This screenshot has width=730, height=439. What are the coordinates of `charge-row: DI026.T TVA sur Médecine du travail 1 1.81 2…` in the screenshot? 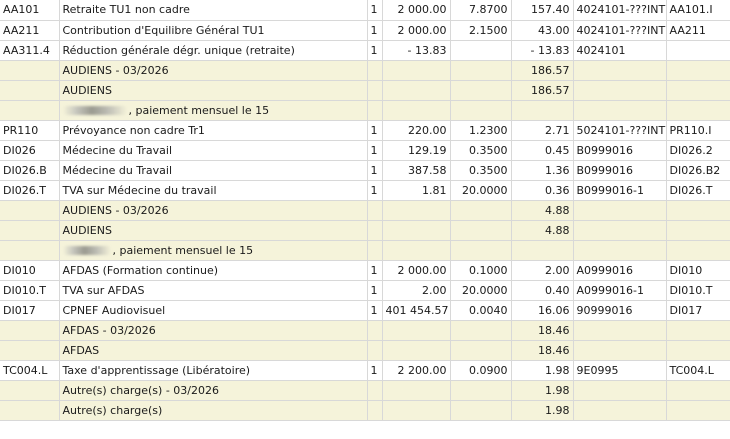 It's located at (365, 190).